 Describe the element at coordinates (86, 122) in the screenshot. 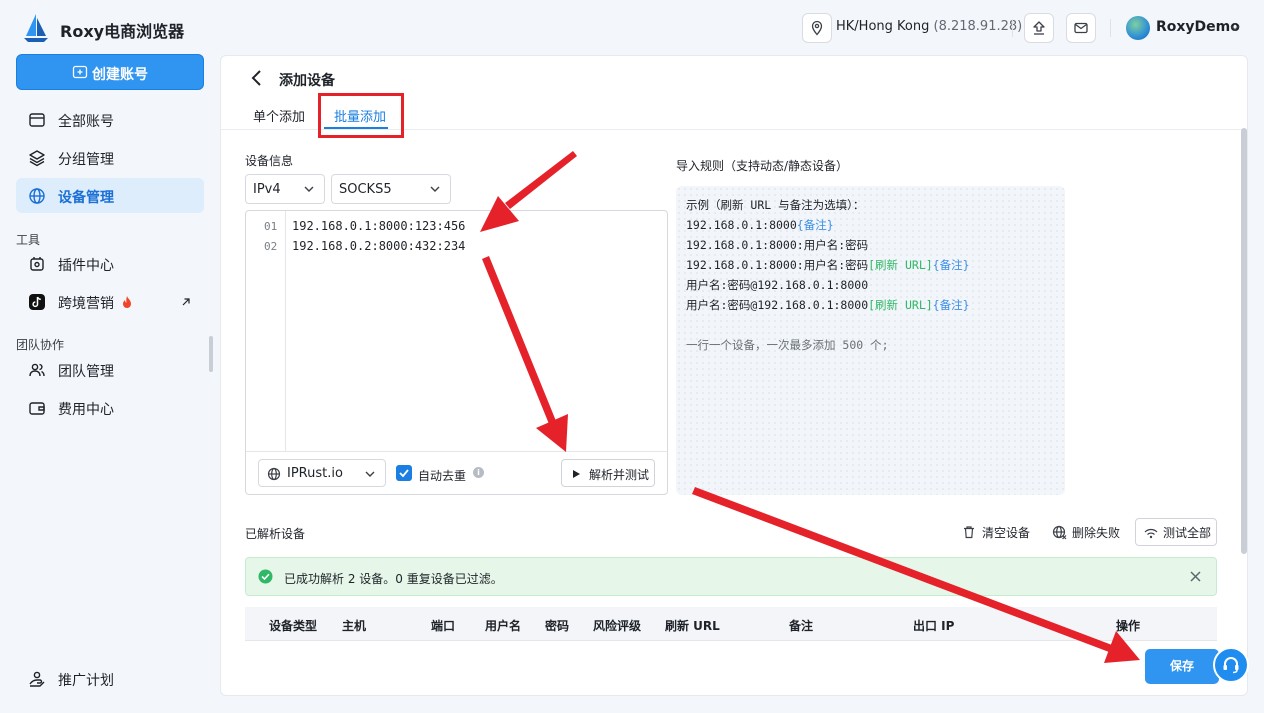

I see `sidebar-item-label: 全部账号` at that location.